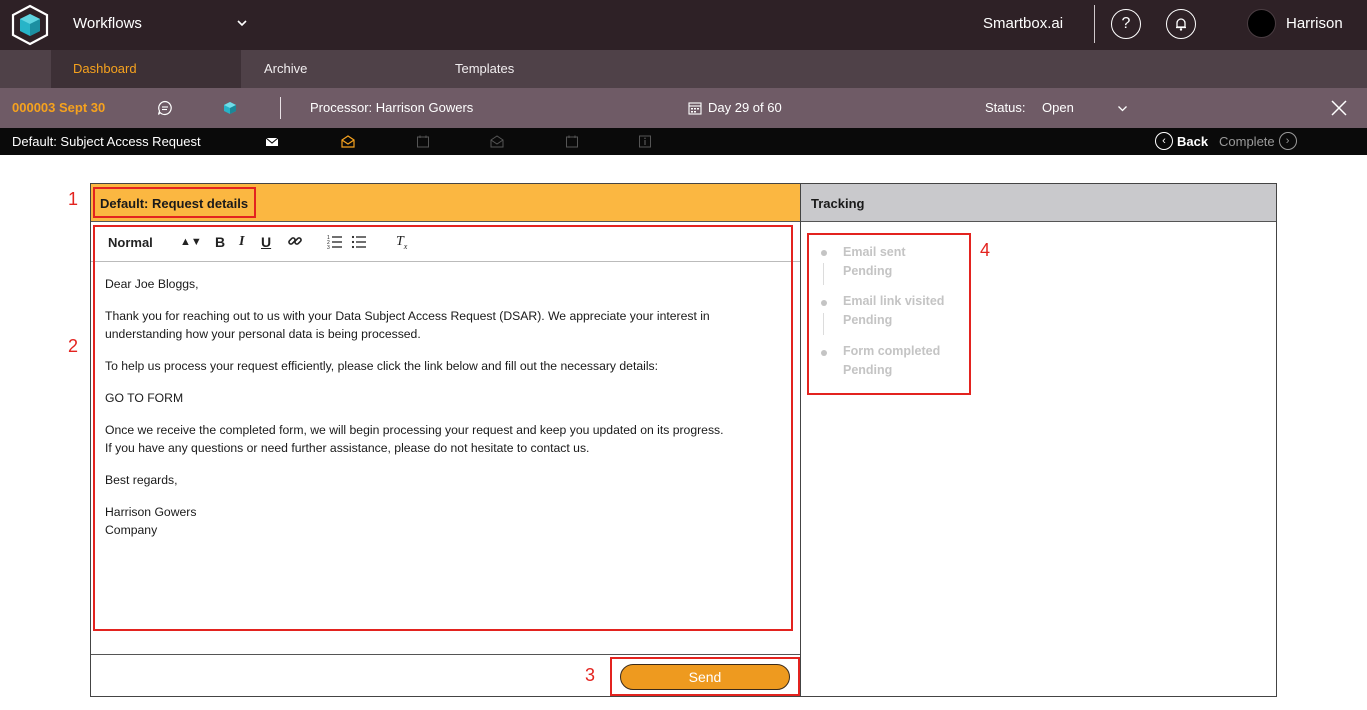  Describe the element at coordinates (73, 346) in the screenshot. I see `annotation-number-2: 2` at that location.